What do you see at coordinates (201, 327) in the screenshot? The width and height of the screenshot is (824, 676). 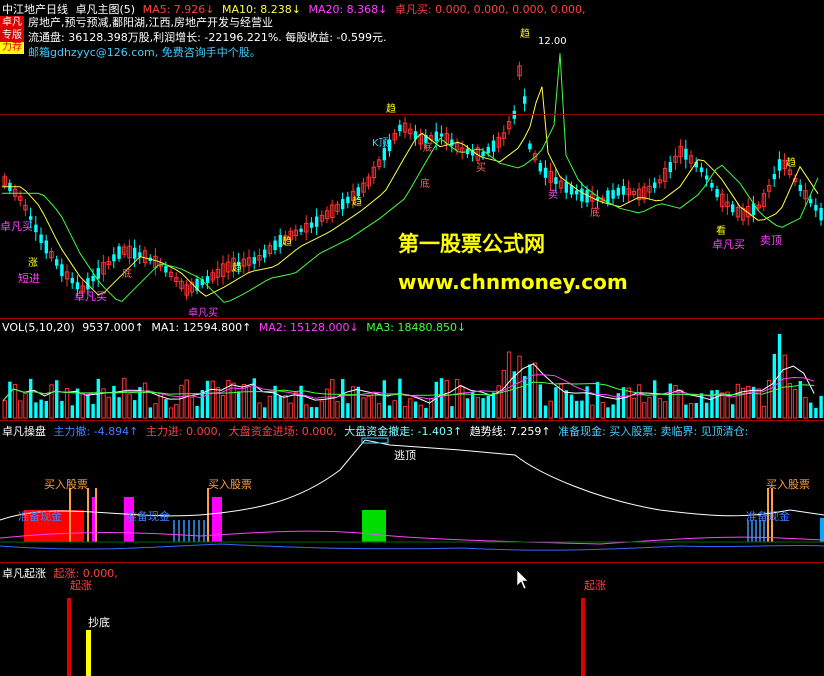 I see `volume-ma1: MA1: 12594.800↑` at bounding box center [201, 327].